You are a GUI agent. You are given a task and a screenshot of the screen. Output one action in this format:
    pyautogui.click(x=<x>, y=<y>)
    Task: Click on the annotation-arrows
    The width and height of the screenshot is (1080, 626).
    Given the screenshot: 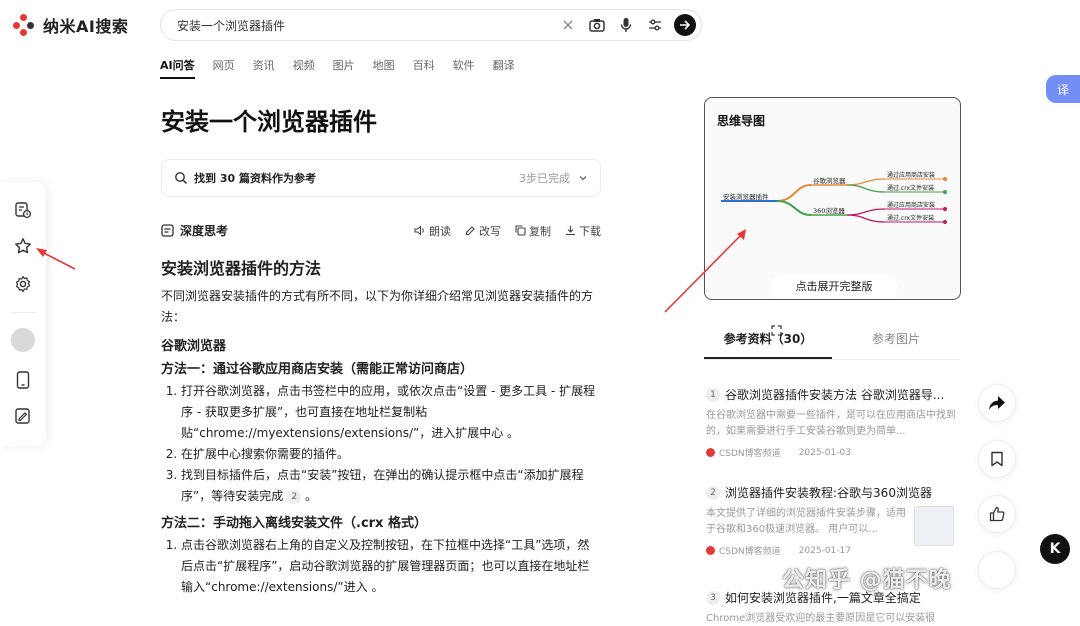 What is the action you would take?
    pyautogui.click(x=391, y=271)
    